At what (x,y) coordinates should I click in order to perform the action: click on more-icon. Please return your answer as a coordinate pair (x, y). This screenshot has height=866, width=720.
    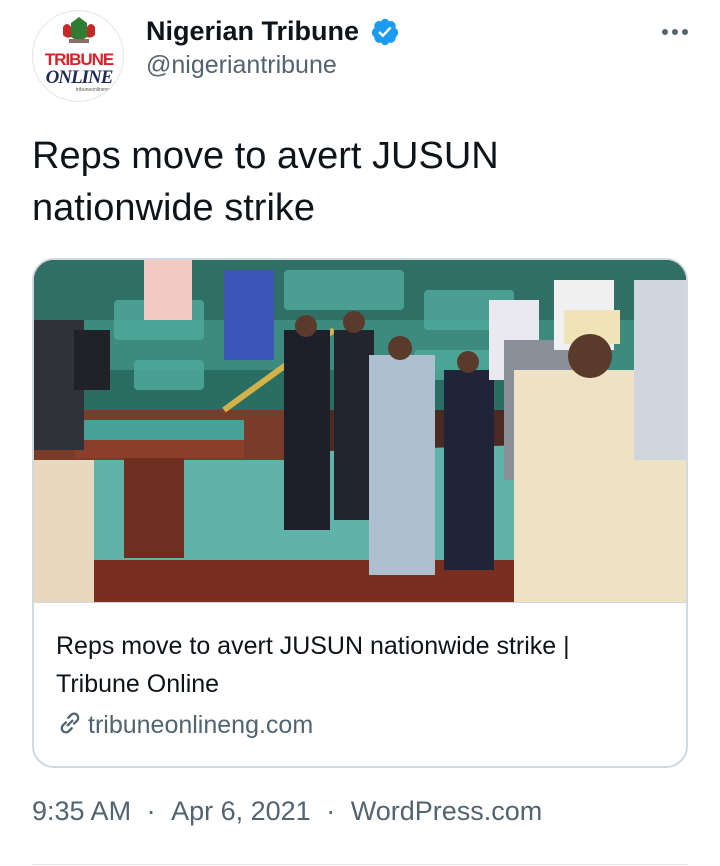
    Looking at the image, I should click on (678, 32).